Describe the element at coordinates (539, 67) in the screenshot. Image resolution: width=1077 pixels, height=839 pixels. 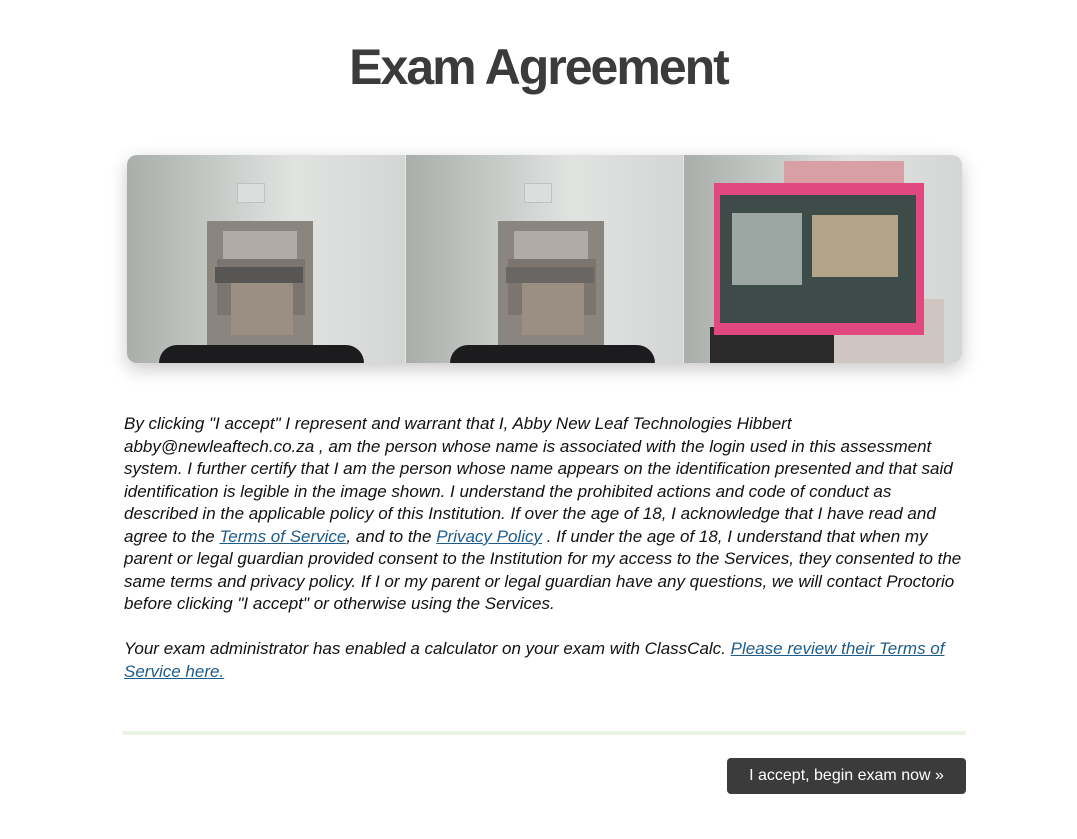
I see `page-title: Exam Agreement` at that location.